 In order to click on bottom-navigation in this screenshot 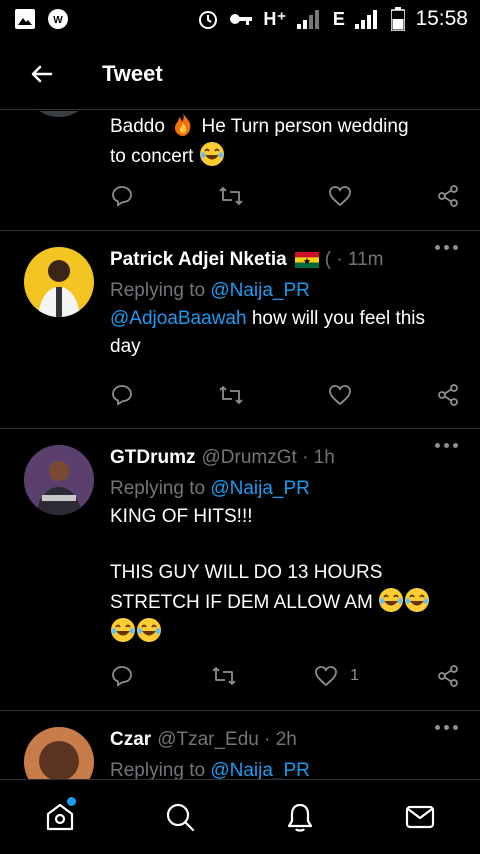, I will do `click(240, 816)`.